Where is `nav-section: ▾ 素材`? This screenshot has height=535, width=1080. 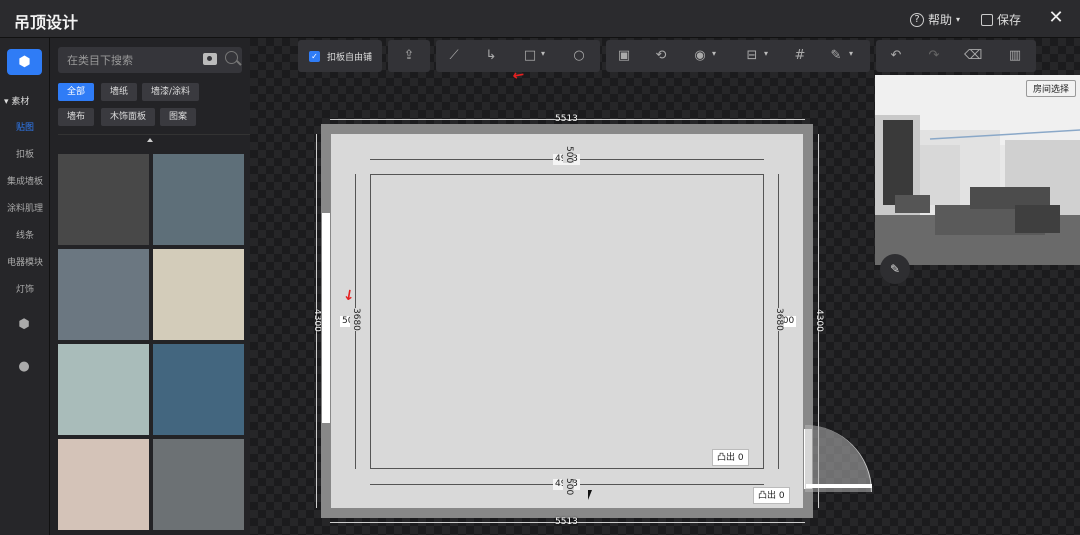
nav-section: ▾ 素材 is located at coordinates (16, 100).